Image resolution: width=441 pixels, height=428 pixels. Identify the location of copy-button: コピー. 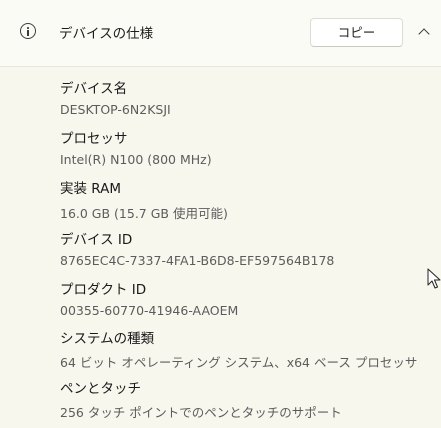
(356, 32).